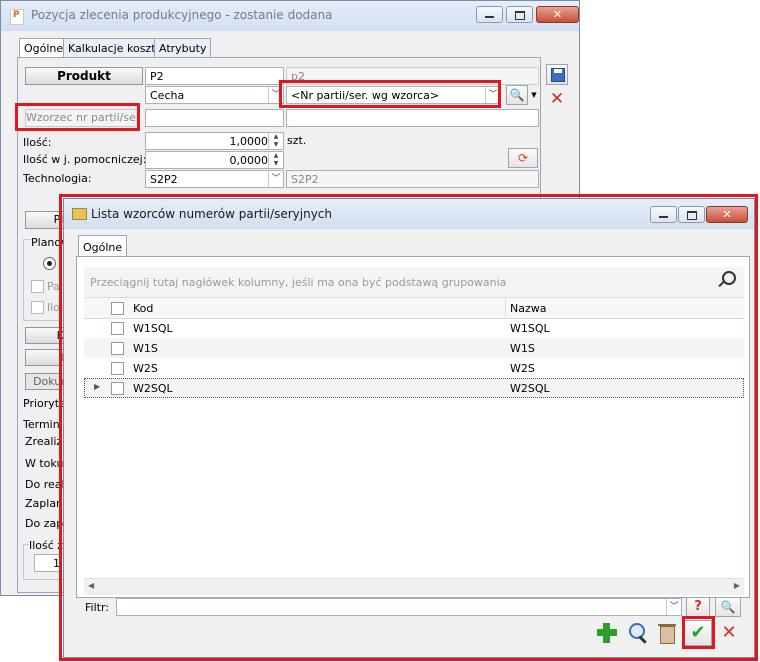 Image resolution: width=760 pixels, height=662 pixels. Describe the element at coordinates (153, 328) in the screenshot. I see `row-kod: W1SQL` at that location.